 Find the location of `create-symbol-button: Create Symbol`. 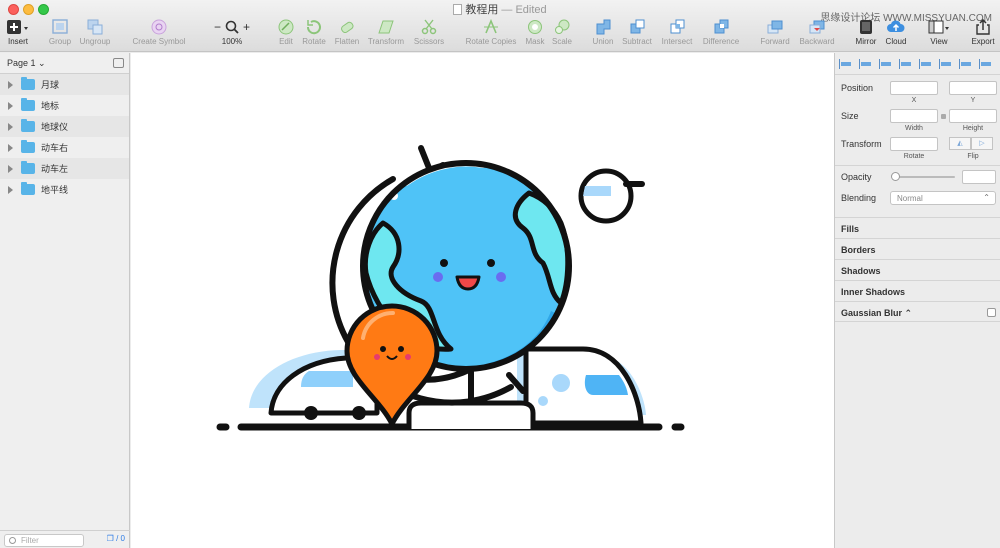

create-symbol-button: Create Symbol is located at coordinates (159, 32).